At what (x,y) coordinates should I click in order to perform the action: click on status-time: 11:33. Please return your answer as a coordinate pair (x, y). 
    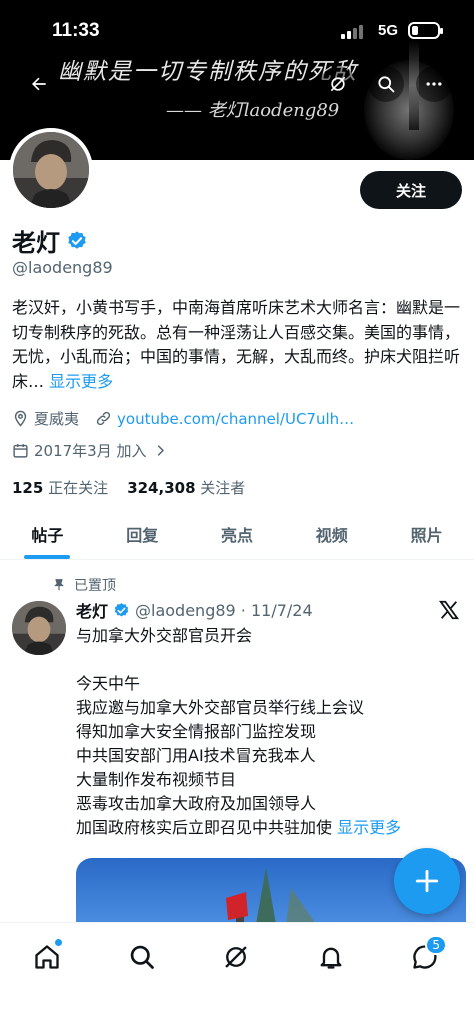
    Looking at the image, I should click on (76, 30).